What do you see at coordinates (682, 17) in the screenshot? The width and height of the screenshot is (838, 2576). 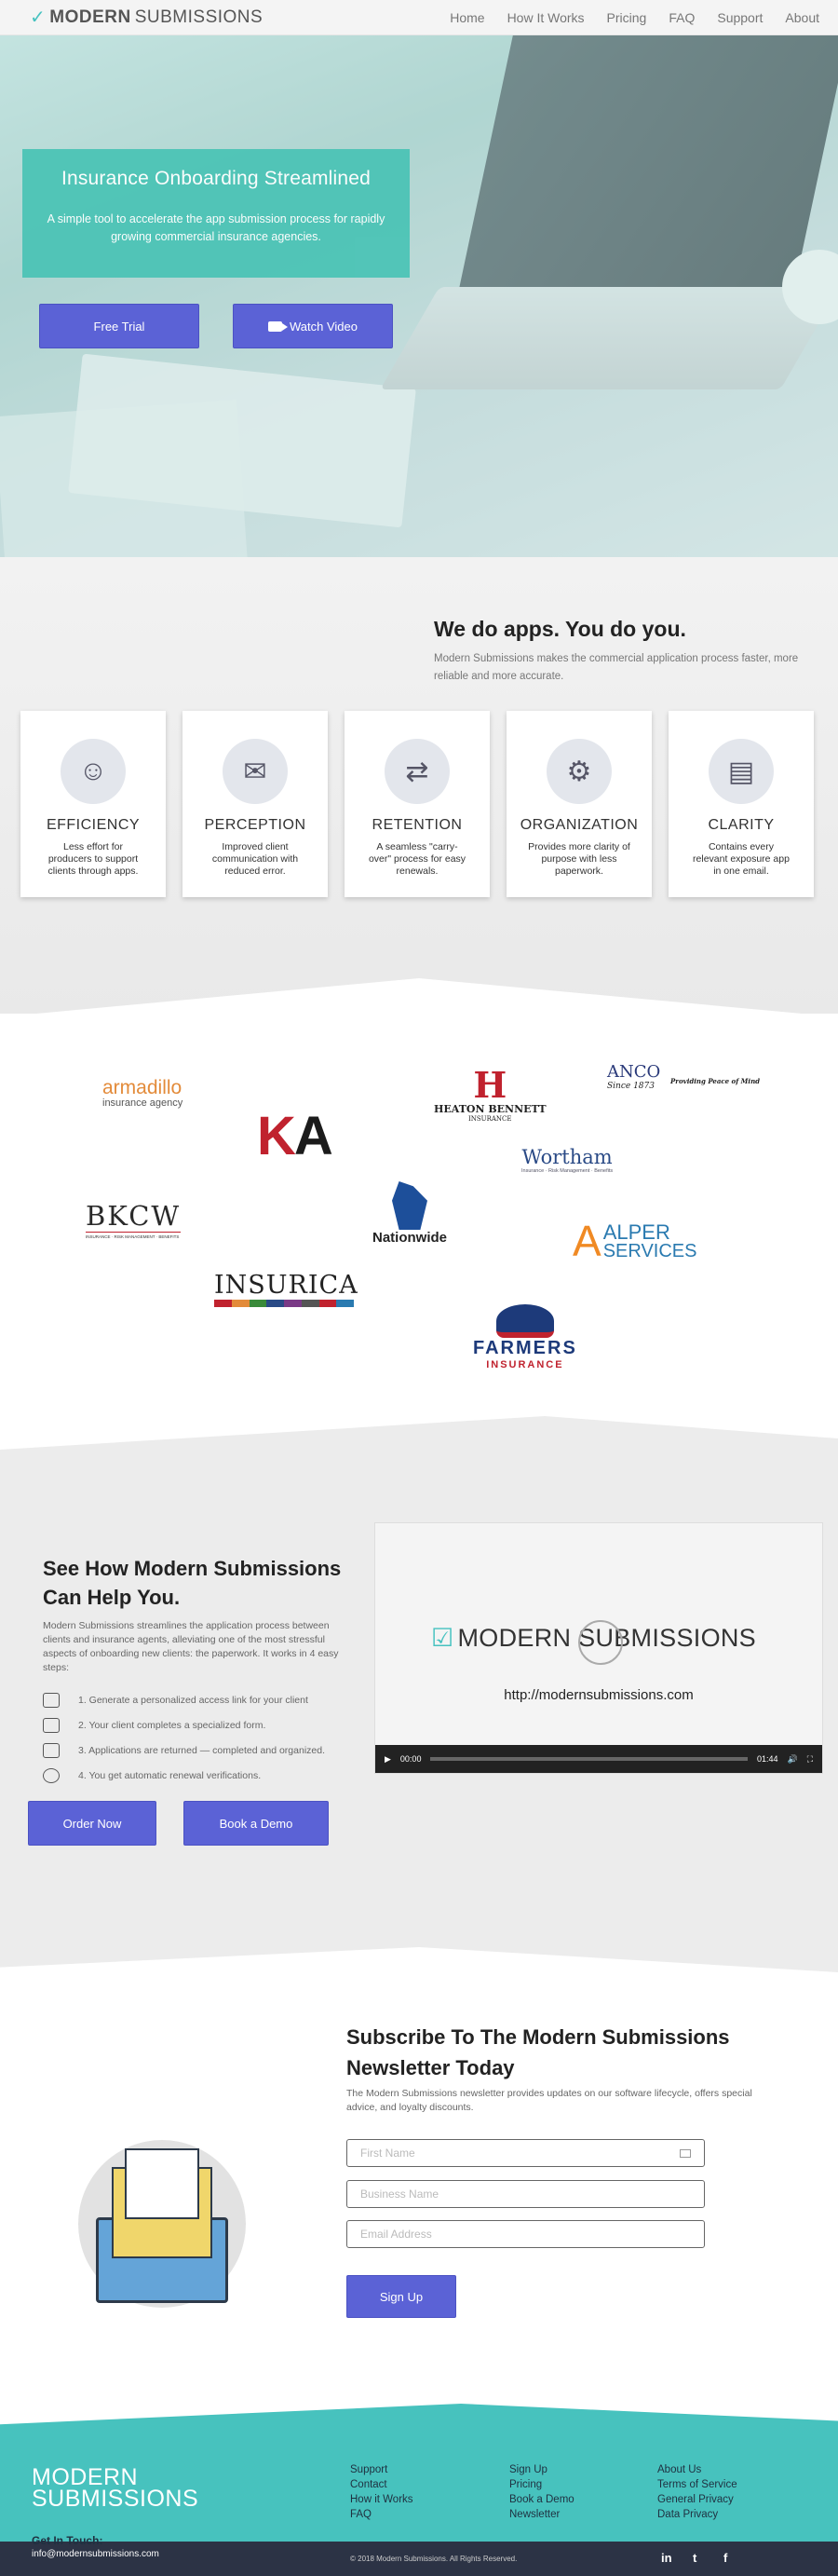 I see `nav-faq: FAQ` at bounding box center [682, 17].